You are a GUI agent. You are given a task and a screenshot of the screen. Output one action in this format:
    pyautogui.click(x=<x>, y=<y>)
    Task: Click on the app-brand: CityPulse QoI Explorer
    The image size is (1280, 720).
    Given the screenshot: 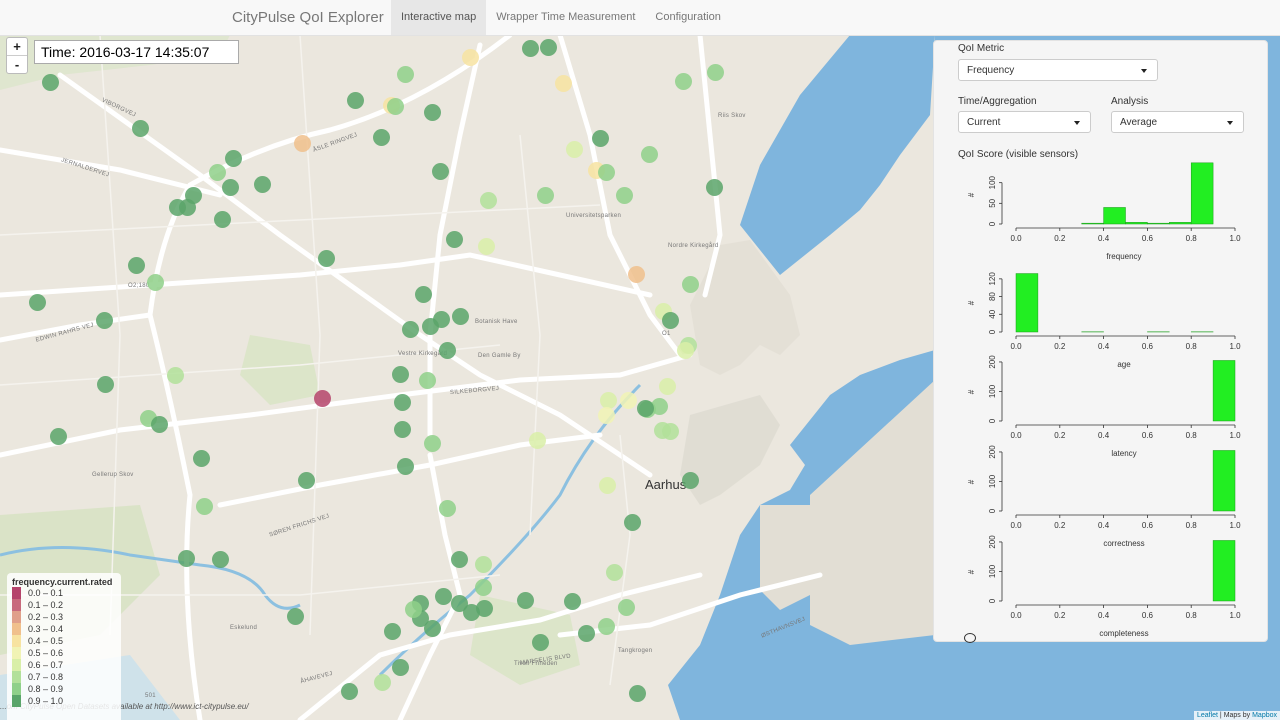 What is the action you would take?
    pyautogui.click(x=308, y=17)
    